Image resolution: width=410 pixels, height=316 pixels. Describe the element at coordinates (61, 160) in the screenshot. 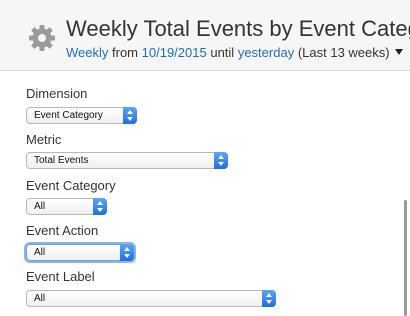

I see `metric-select-value: Total Events` at that location.